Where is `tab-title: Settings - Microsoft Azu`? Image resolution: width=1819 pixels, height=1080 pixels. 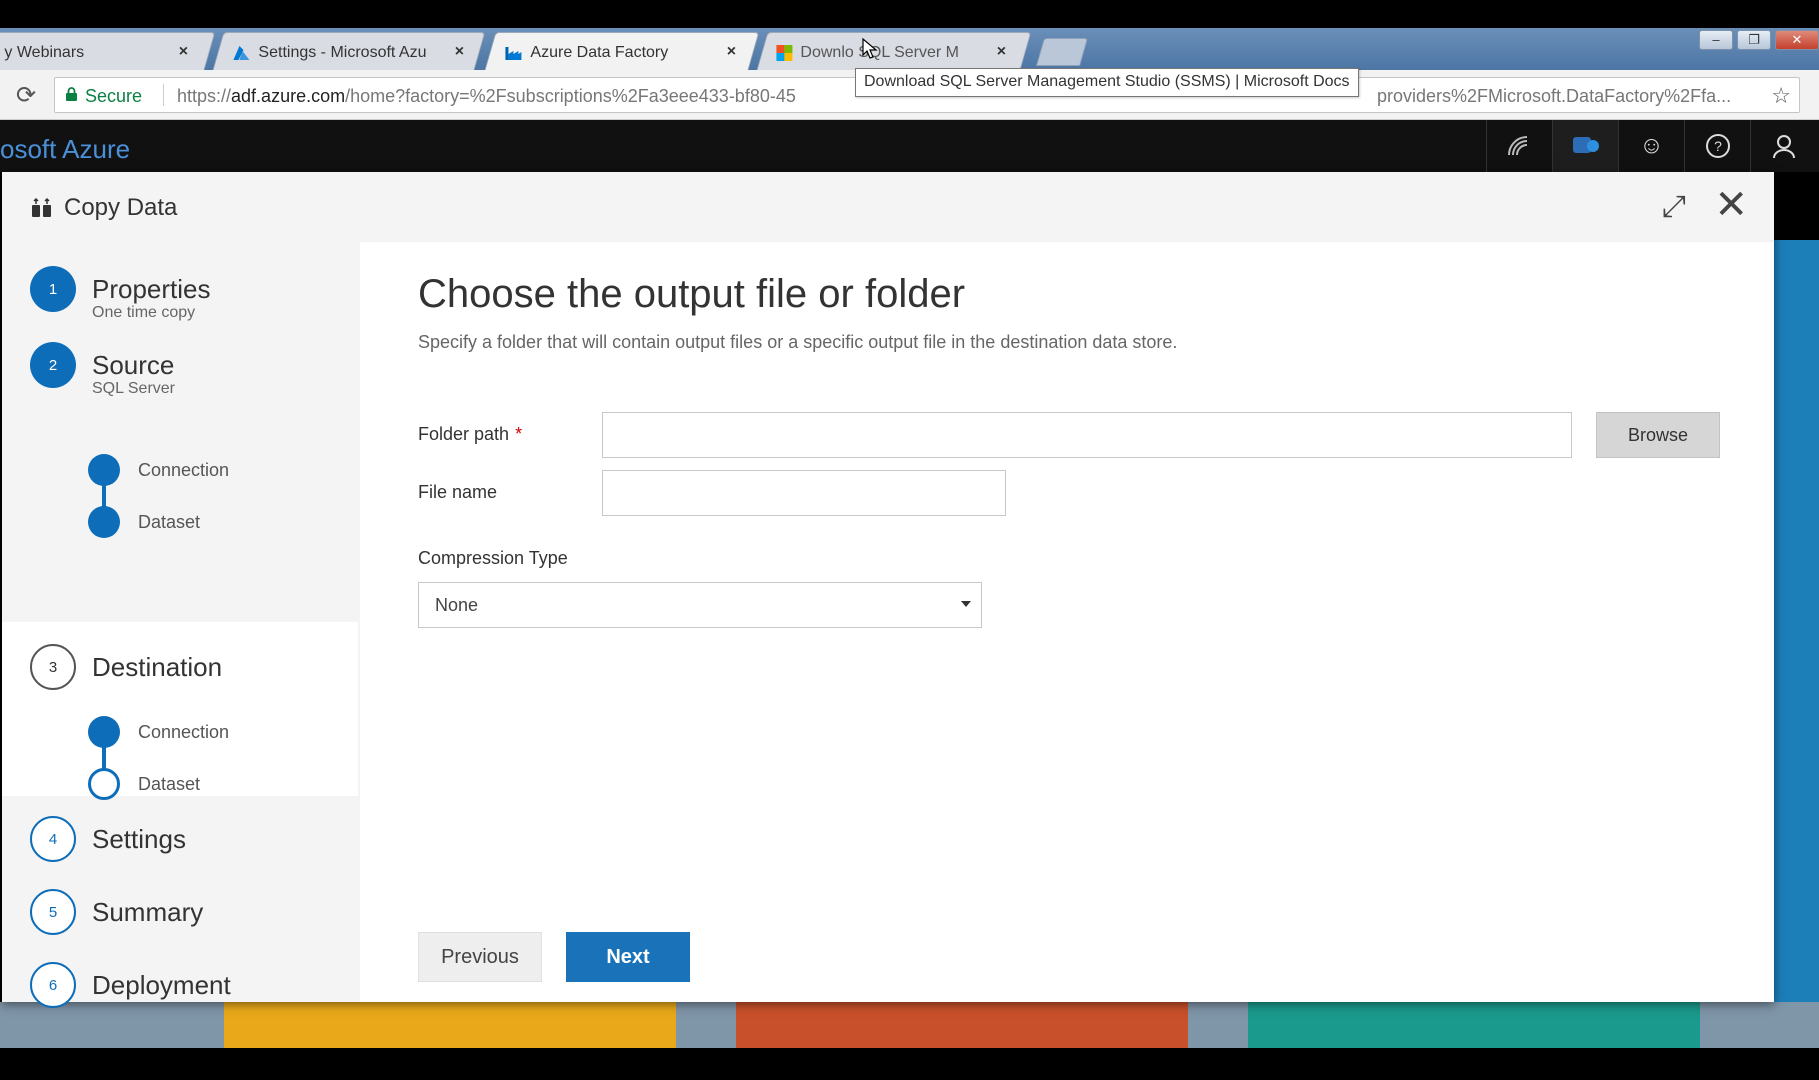 tab-title: Settings - Microsoft Azu is located at coordinates (342, 52).